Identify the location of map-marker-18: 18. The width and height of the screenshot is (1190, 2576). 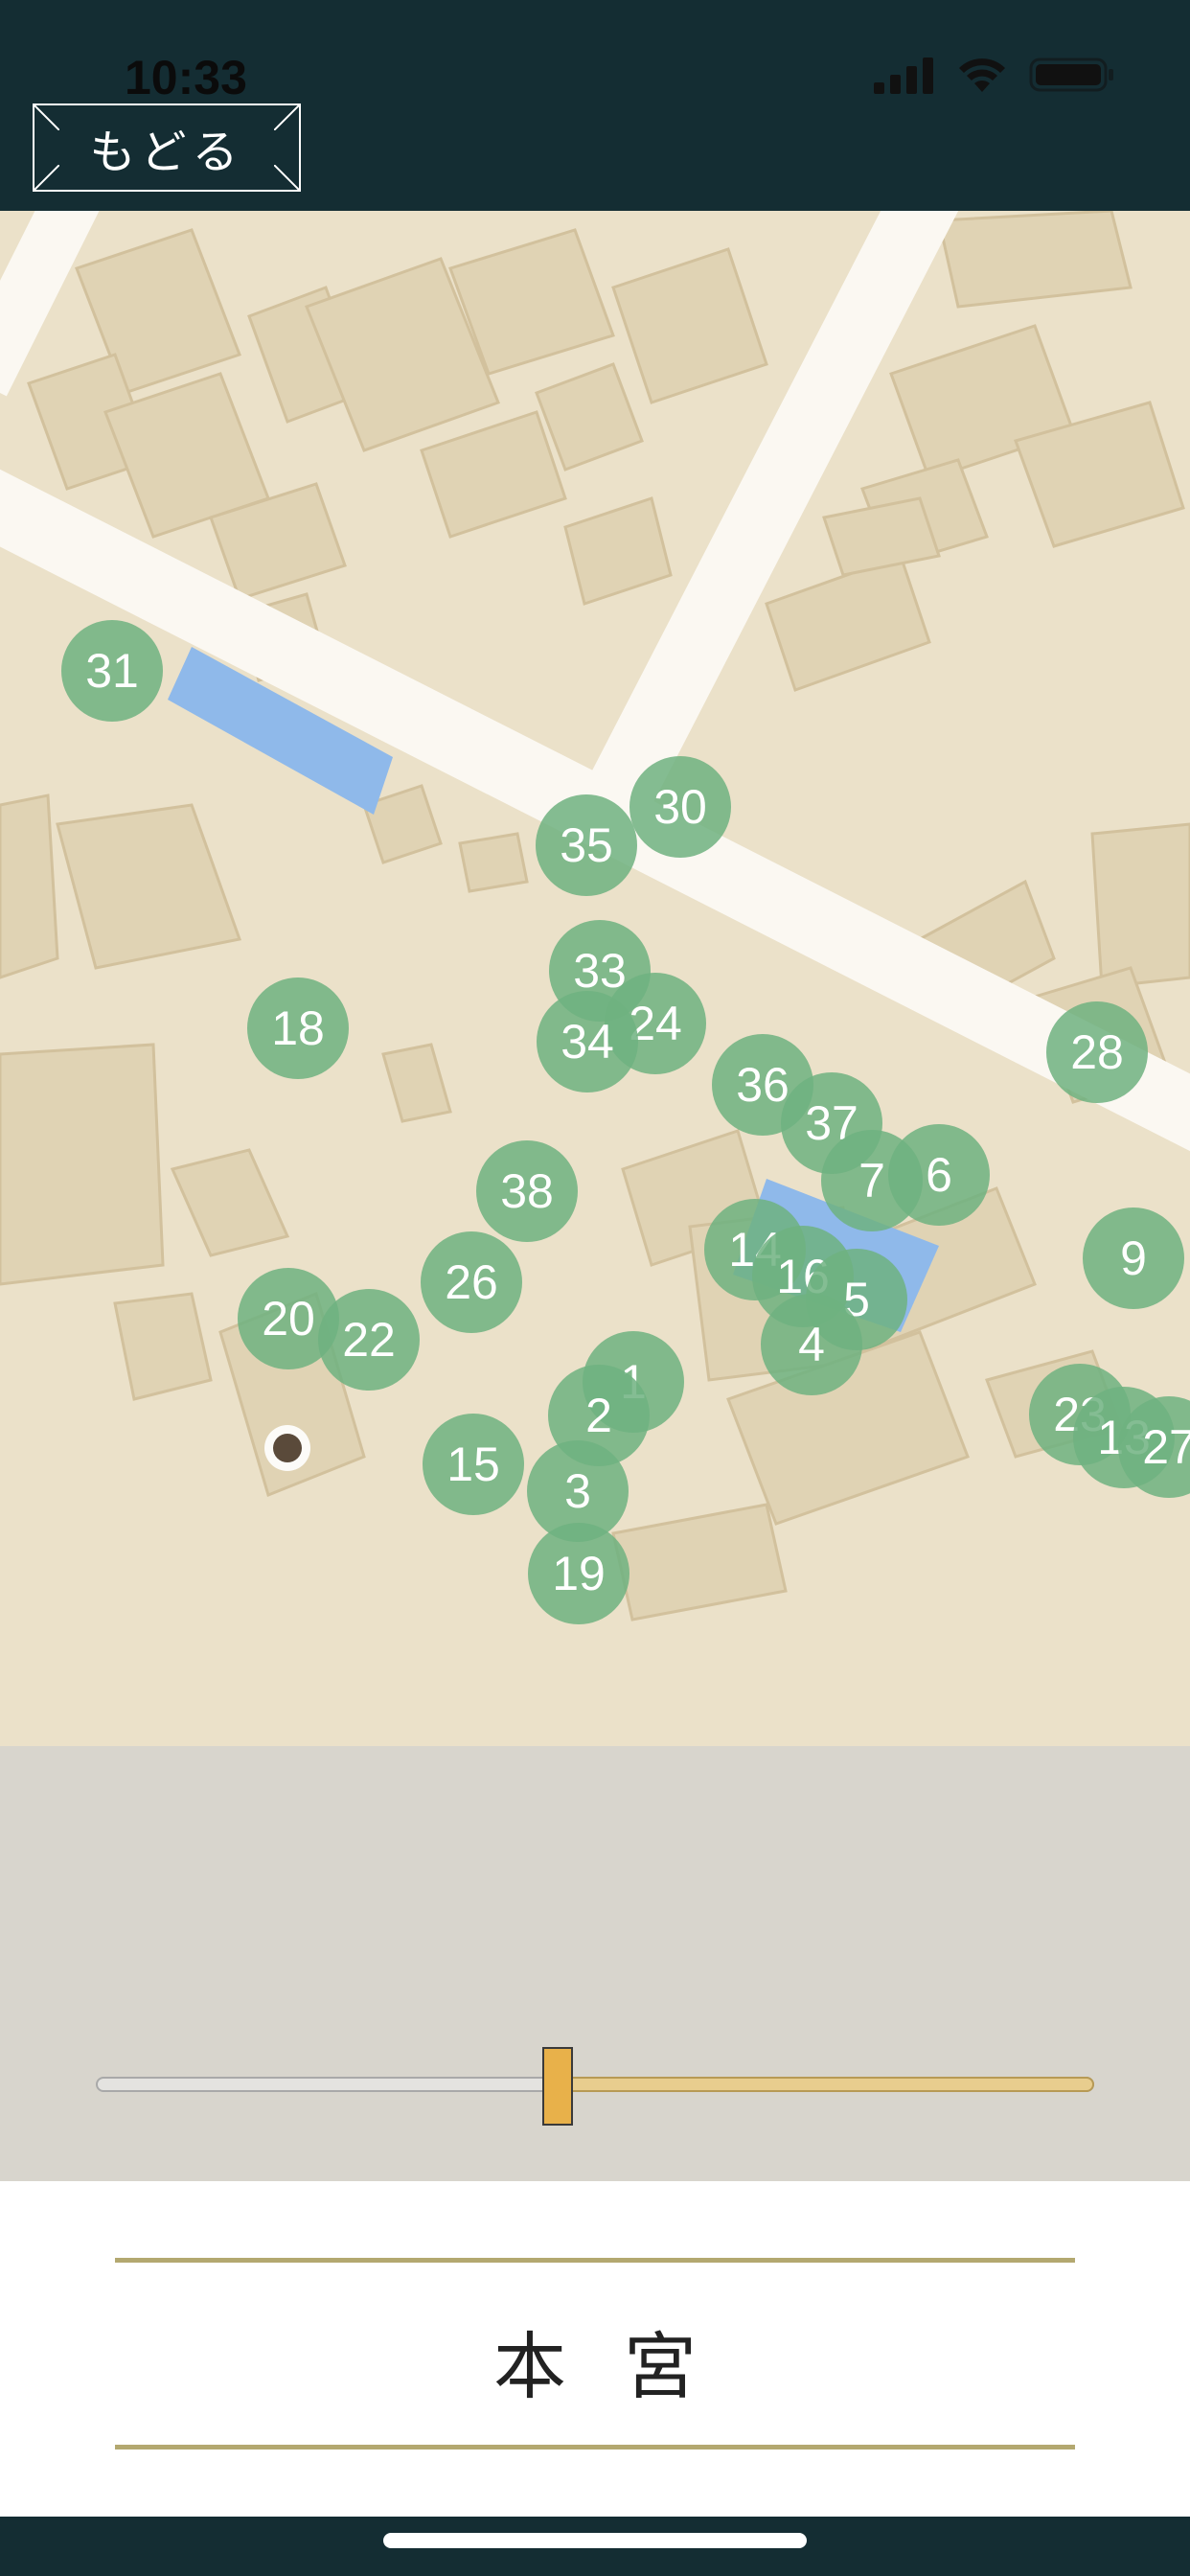
(298, 1028).